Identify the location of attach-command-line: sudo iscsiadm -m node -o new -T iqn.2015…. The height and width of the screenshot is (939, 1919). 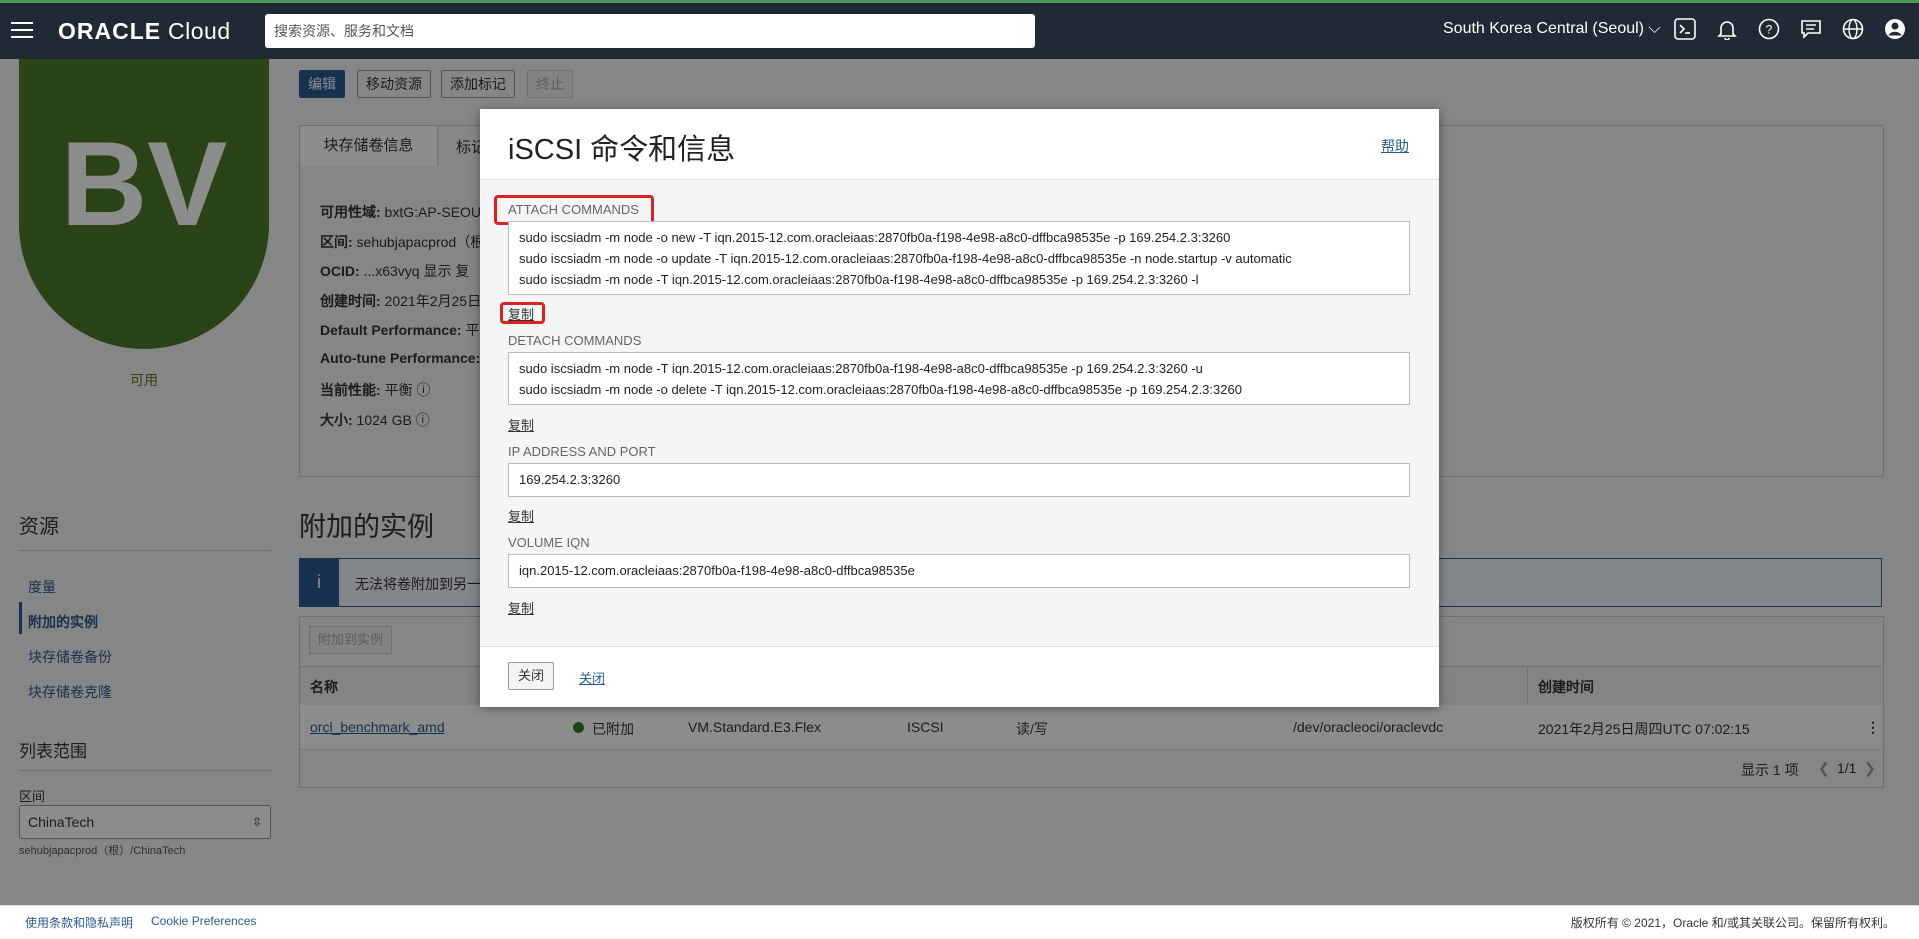
(875, 237).